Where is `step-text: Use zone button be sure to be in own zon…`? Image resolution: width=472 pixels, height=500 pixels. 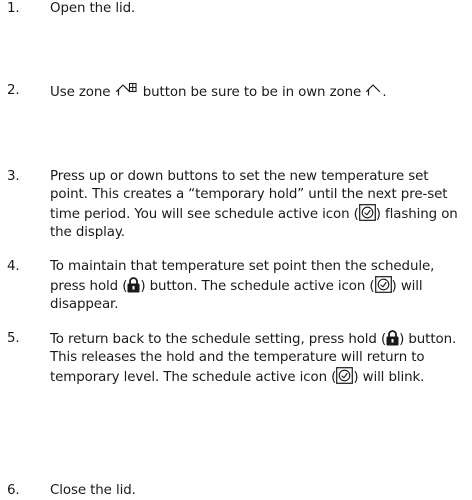
step-text: Use zone button be sure to be in own zon… is located at coordinates (259, 92).